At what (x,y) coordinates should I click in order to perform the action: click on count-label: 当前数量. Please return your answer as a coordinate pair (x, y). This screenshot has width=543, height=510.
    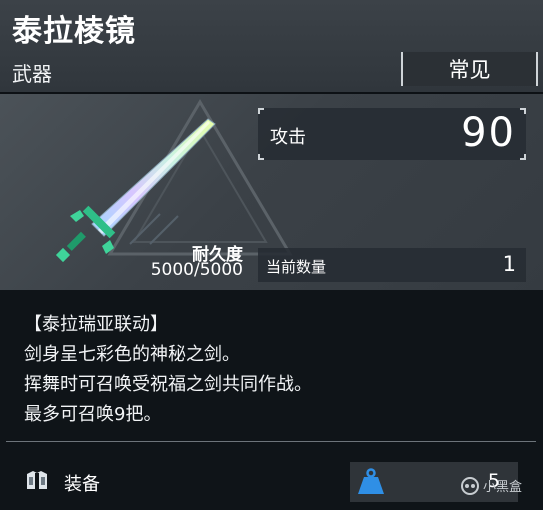
    Looking at the image, I should click on (296, 267).